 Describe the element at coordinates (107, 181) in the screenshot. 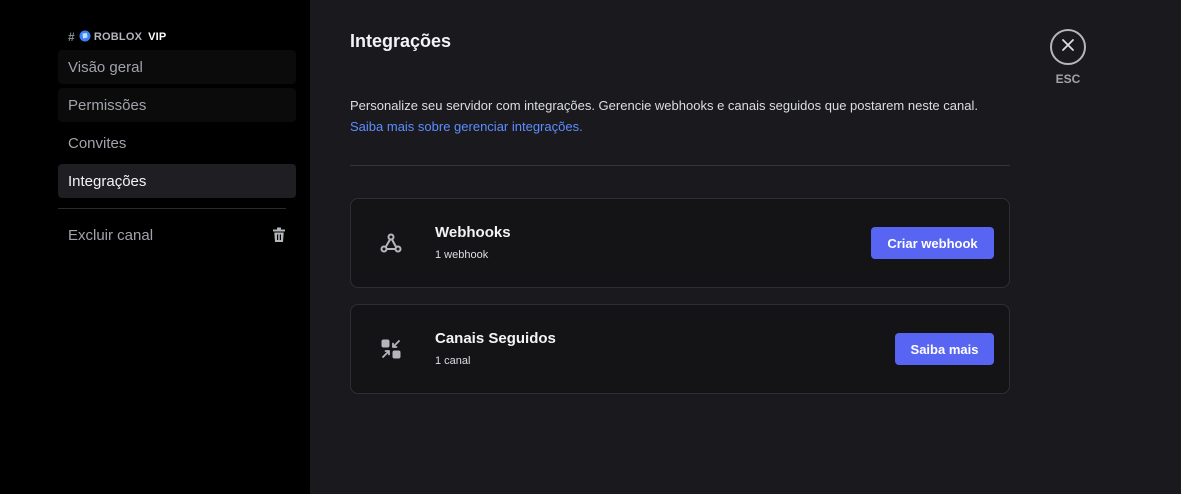

I see `sidebar-item-label: Integrações` at that location.